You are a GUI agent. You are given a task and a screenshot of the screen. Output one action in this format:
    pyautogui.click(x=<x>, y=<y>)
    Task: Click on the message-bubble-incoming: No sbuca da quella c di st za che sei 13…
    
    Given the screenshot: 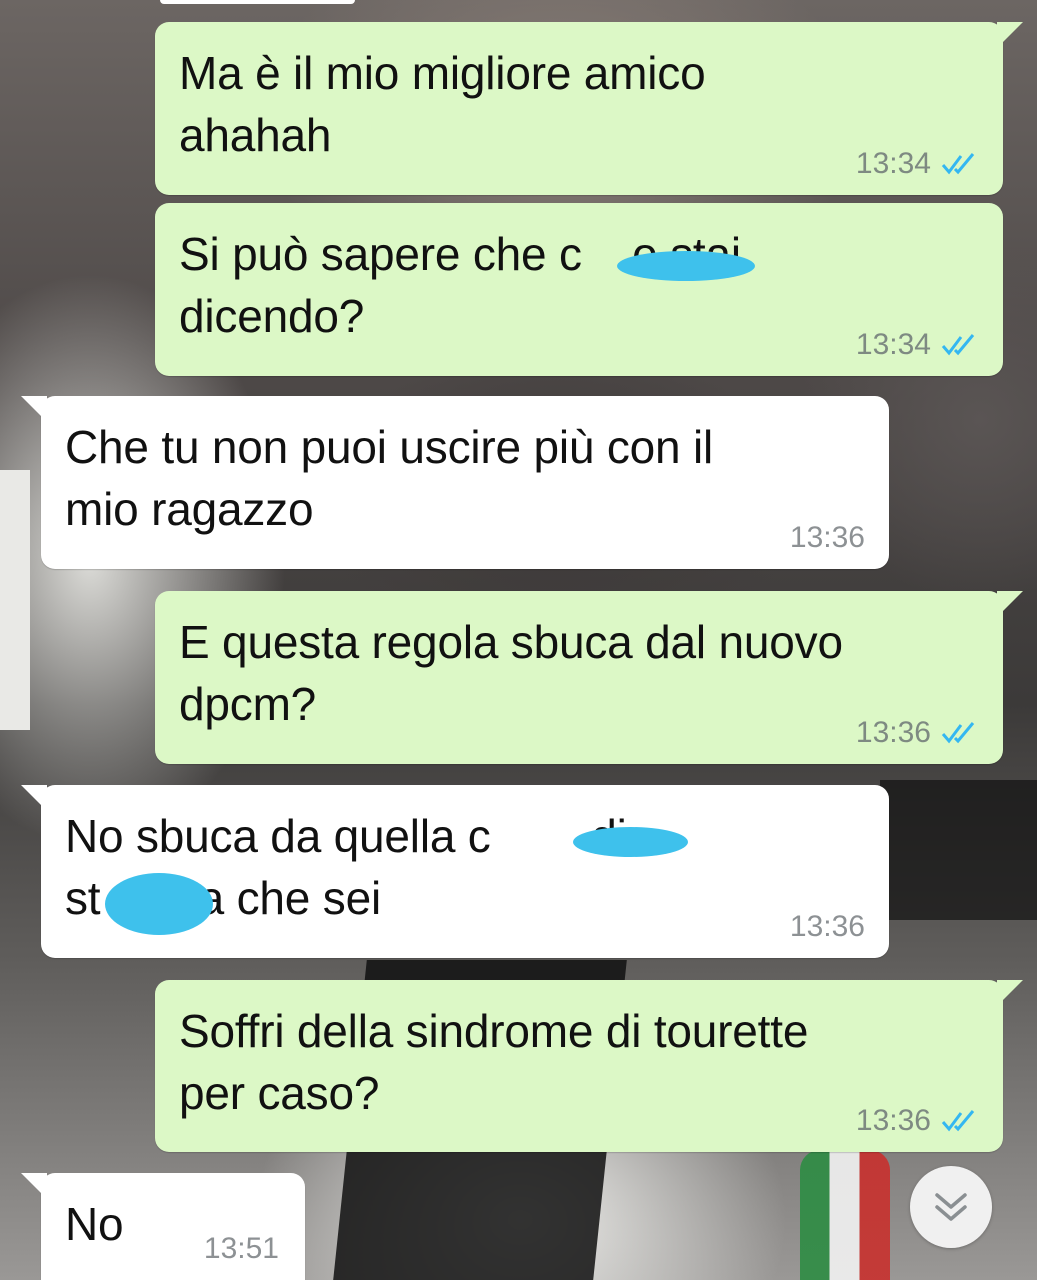 What is the action you would take?
    pyautogui.click(x=455, y=871)
    